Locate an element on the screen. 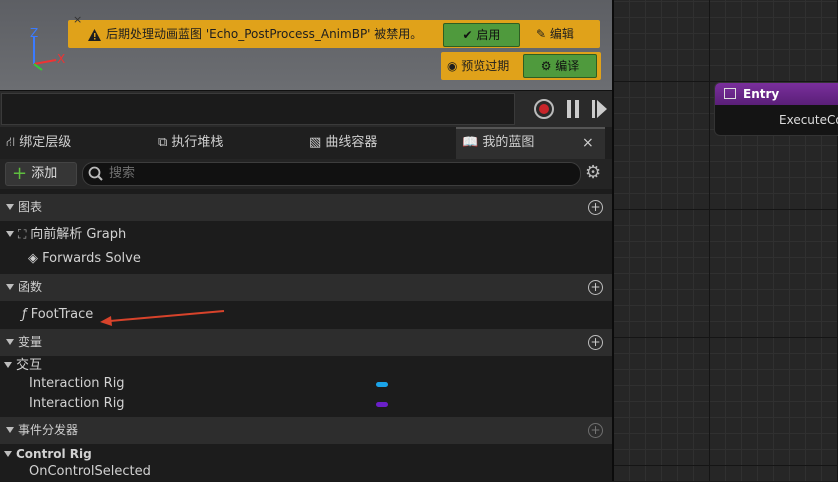 This screenshot has width=838, height=482. my-blueprint-toolbar: + 添加 搜索 ⚙ is located at coordinates (306, 174).